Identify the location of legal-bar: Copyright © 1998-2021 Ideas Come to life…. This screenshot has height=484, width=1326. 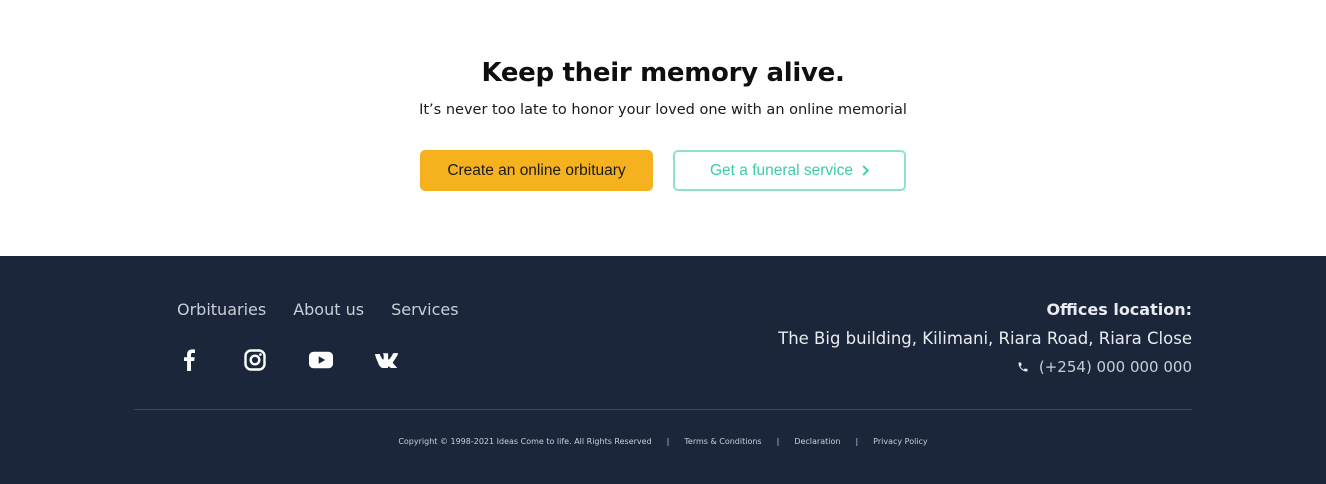
(663, 441).